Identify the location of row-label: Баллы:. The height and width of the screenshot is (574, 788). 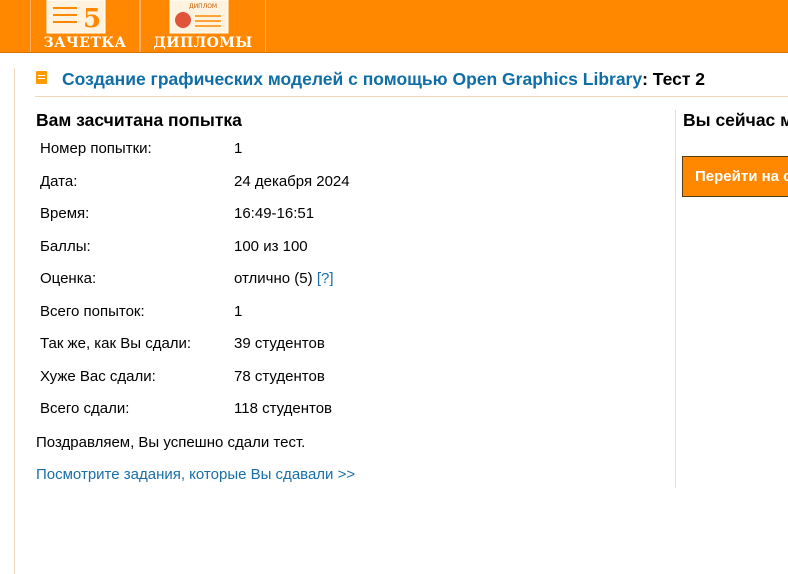
(65, 246).